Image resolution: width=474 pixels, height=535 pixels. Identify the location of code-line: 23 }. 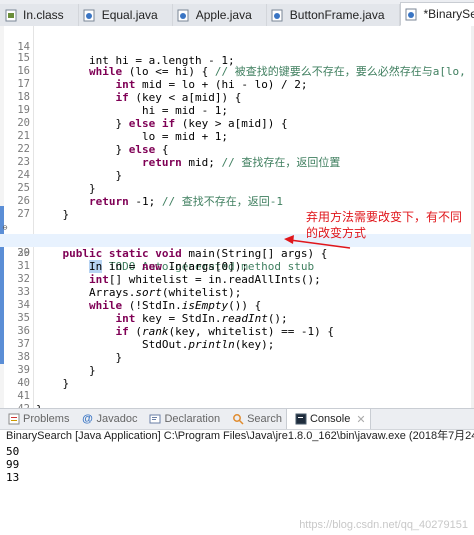
(237, 162).